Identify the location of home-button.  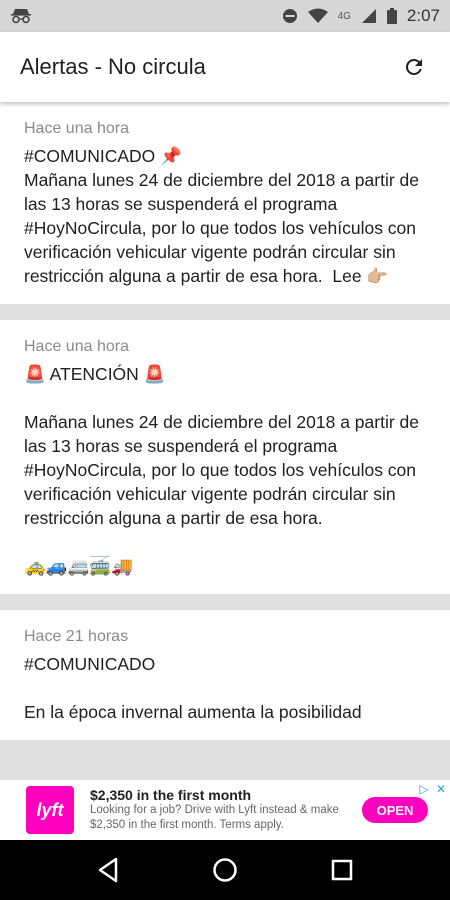
(225, 870).